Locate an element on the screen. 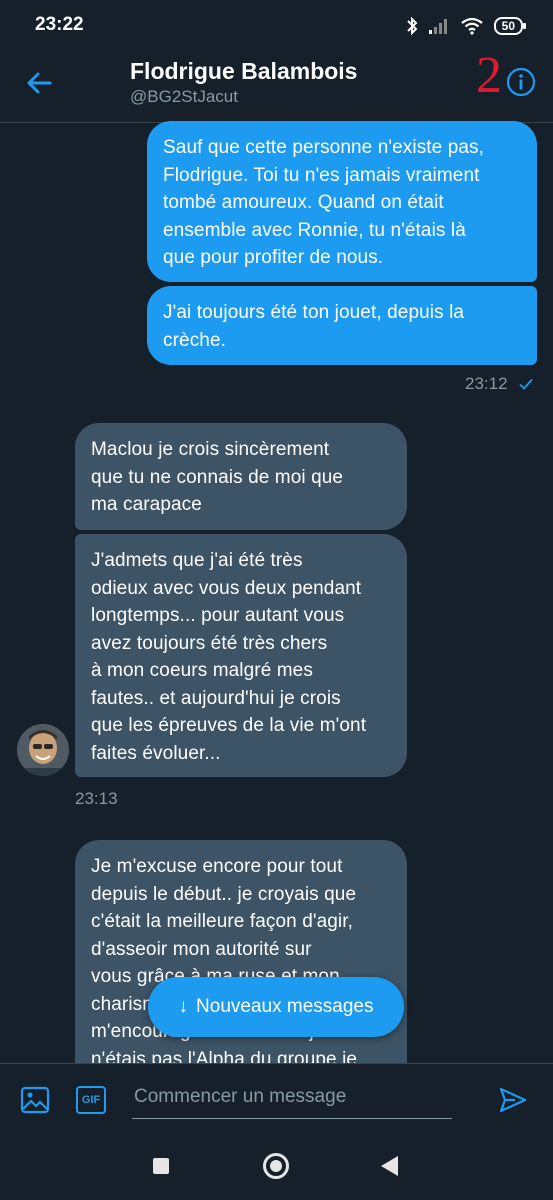 The width and height of the screenshot is (553, 1200). conversation-header: Flodrigue Balambois @BG2StJacut 2 is located at coordinates (276, 85).